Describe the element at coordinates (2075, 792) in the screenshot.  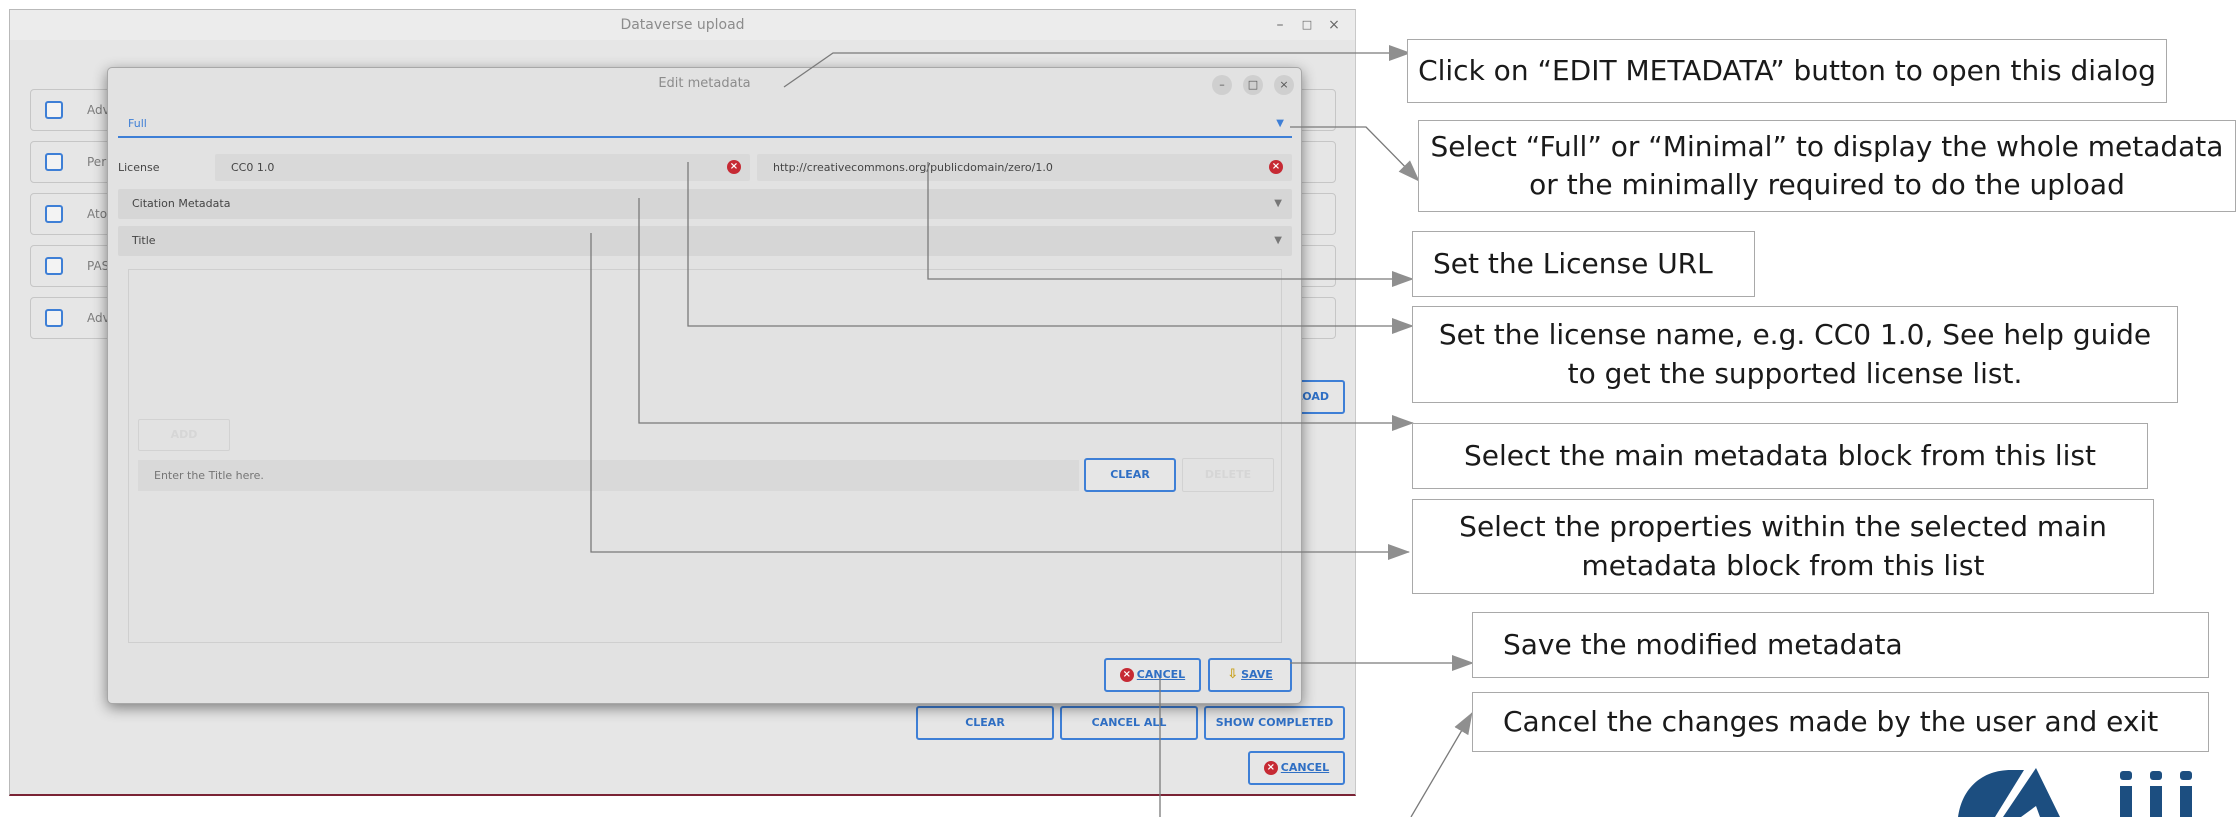
I see `institution-logo` at that location.